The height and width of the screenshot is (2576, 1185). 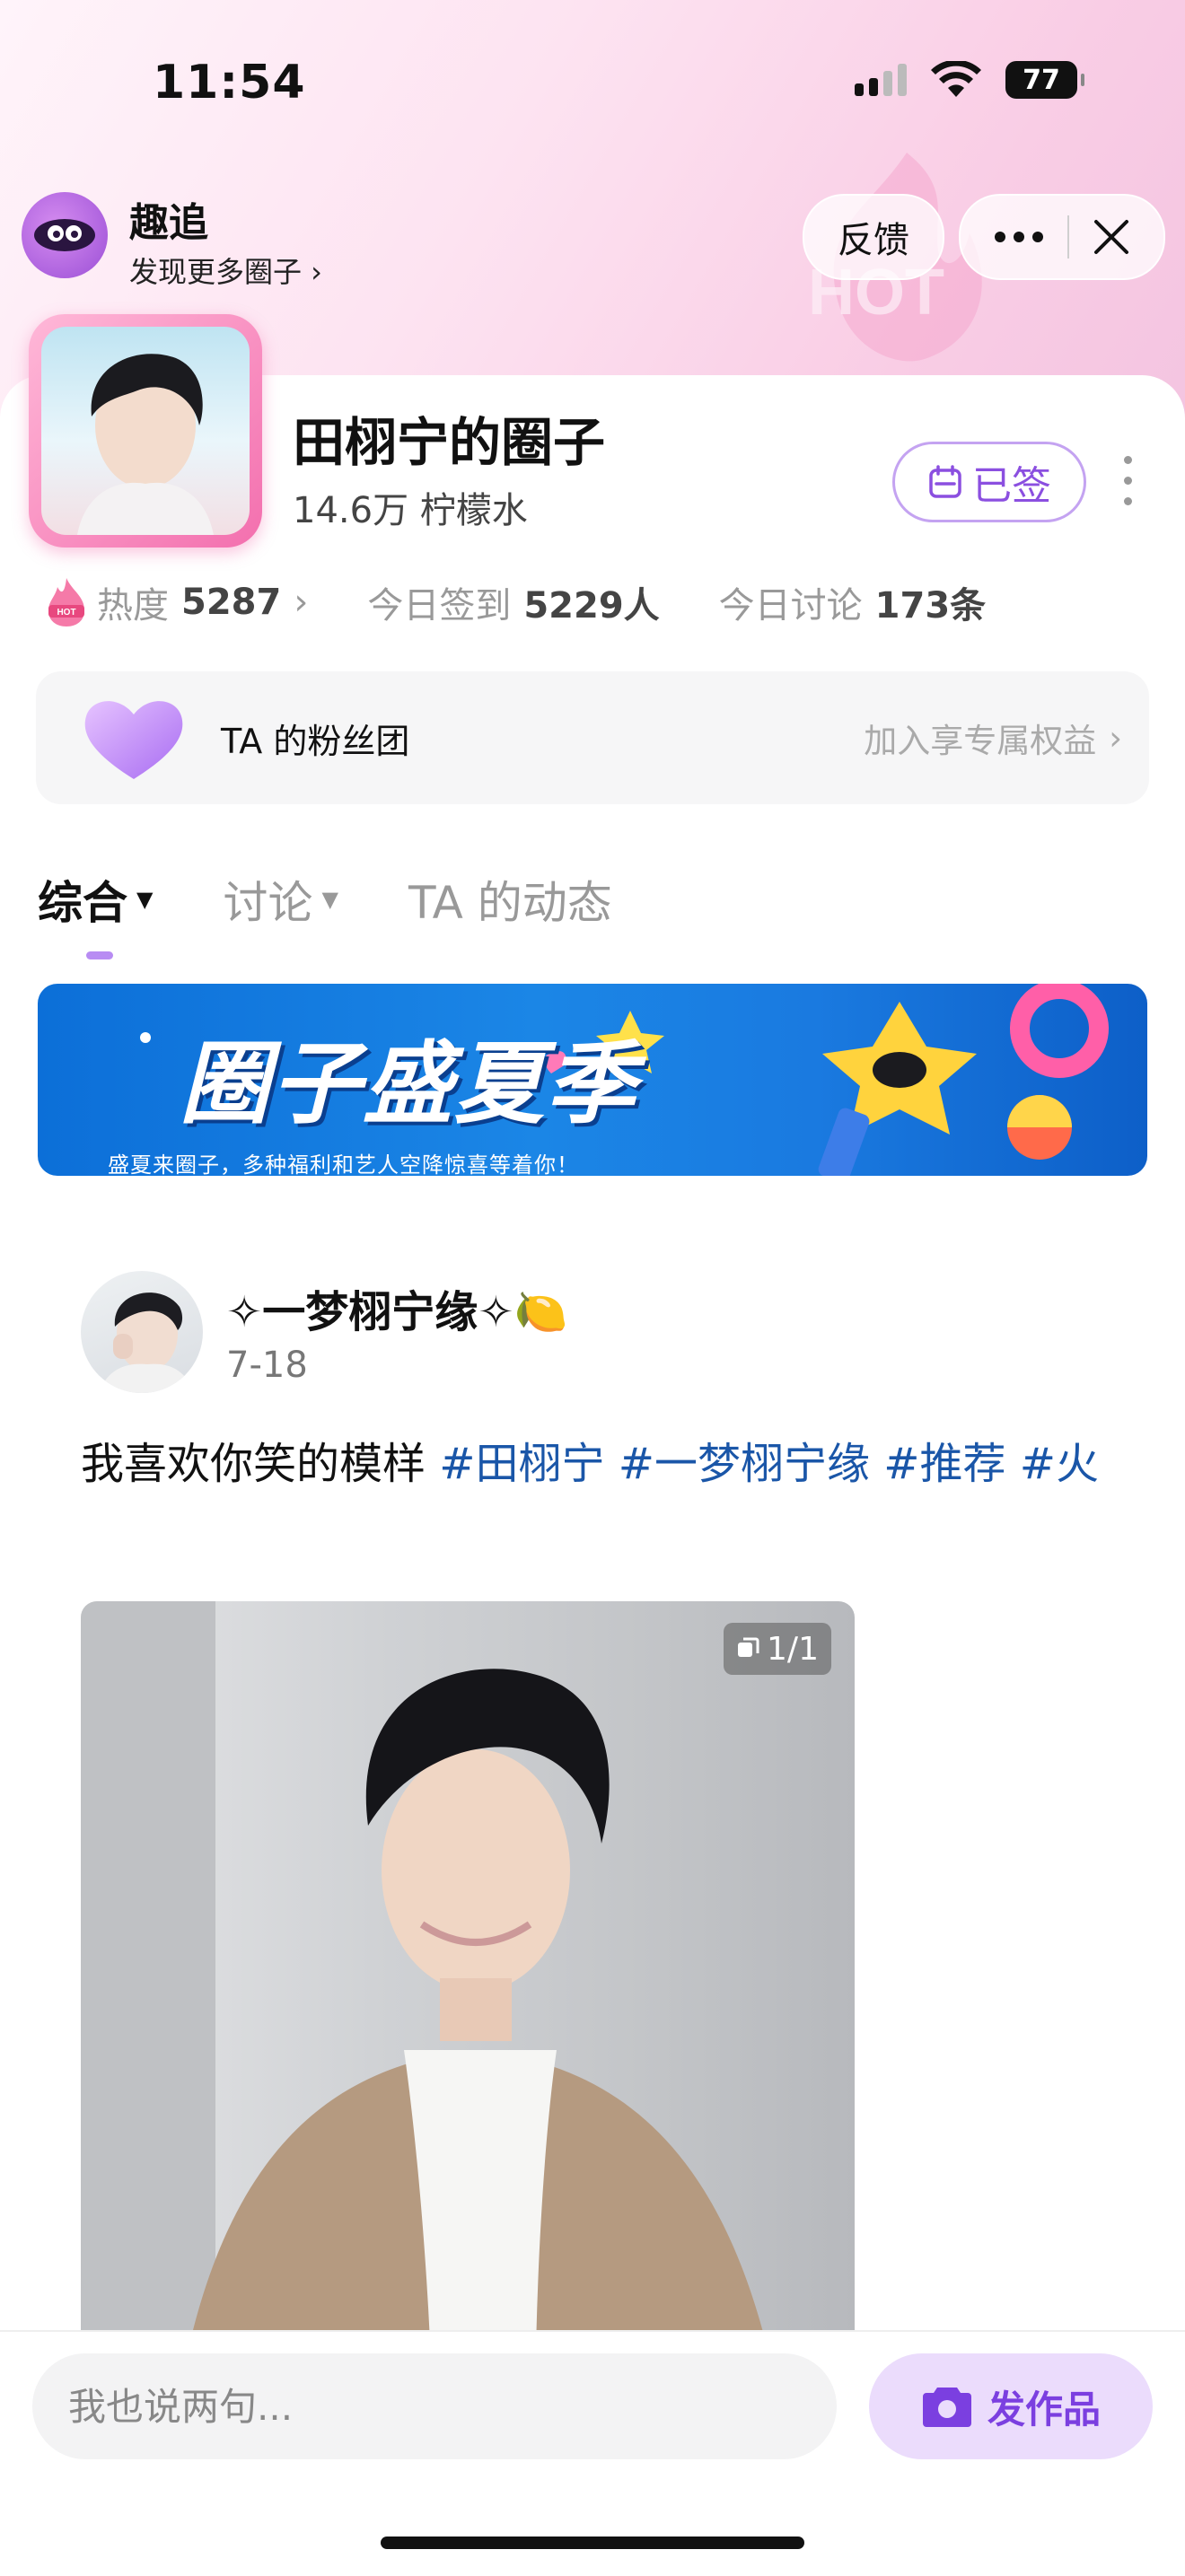 I want to click on heat-label: 热度, so click(x=133, y=605).